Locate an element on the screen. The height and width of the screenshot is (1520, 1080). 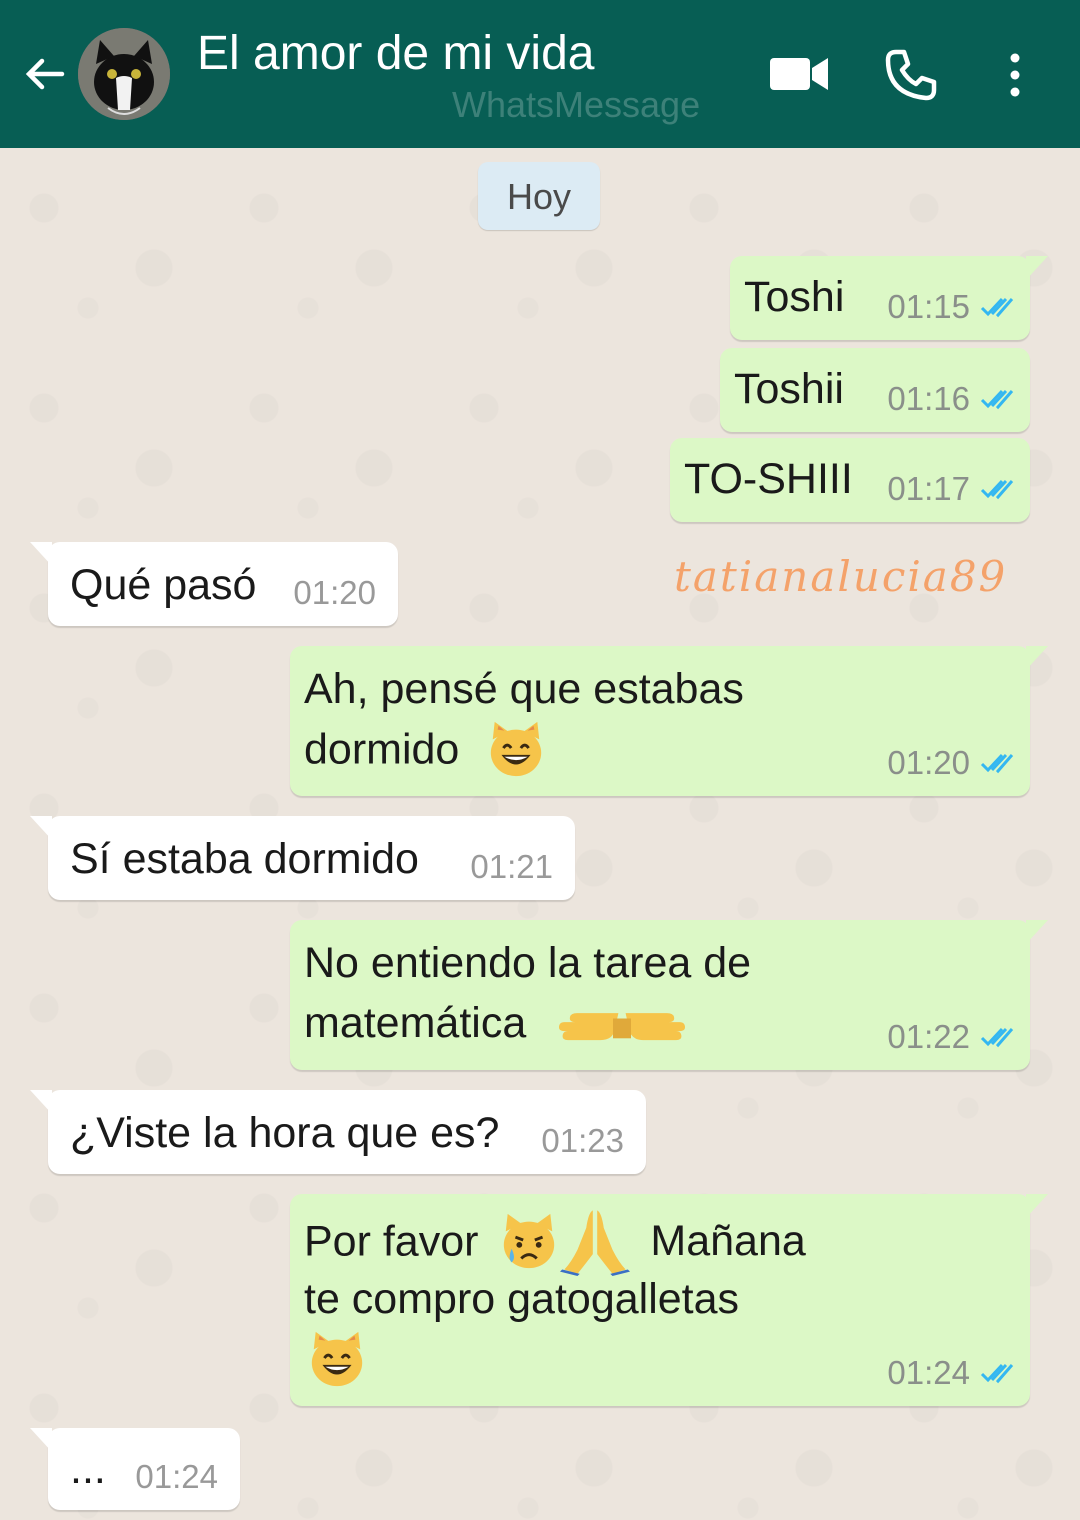
incoming-message: Sí estaba dormido 01:21 is located at coordinates (302, 858).